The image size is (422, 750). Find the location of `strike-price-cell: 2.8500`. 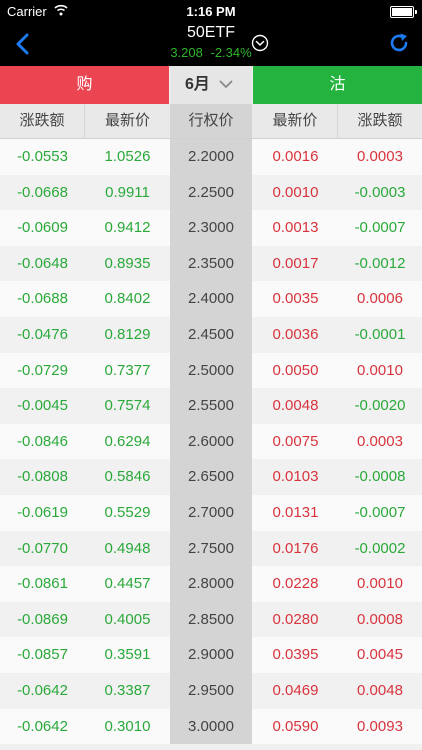

strike-price-cell: 2.8500 is located at coordinates (211, 619).